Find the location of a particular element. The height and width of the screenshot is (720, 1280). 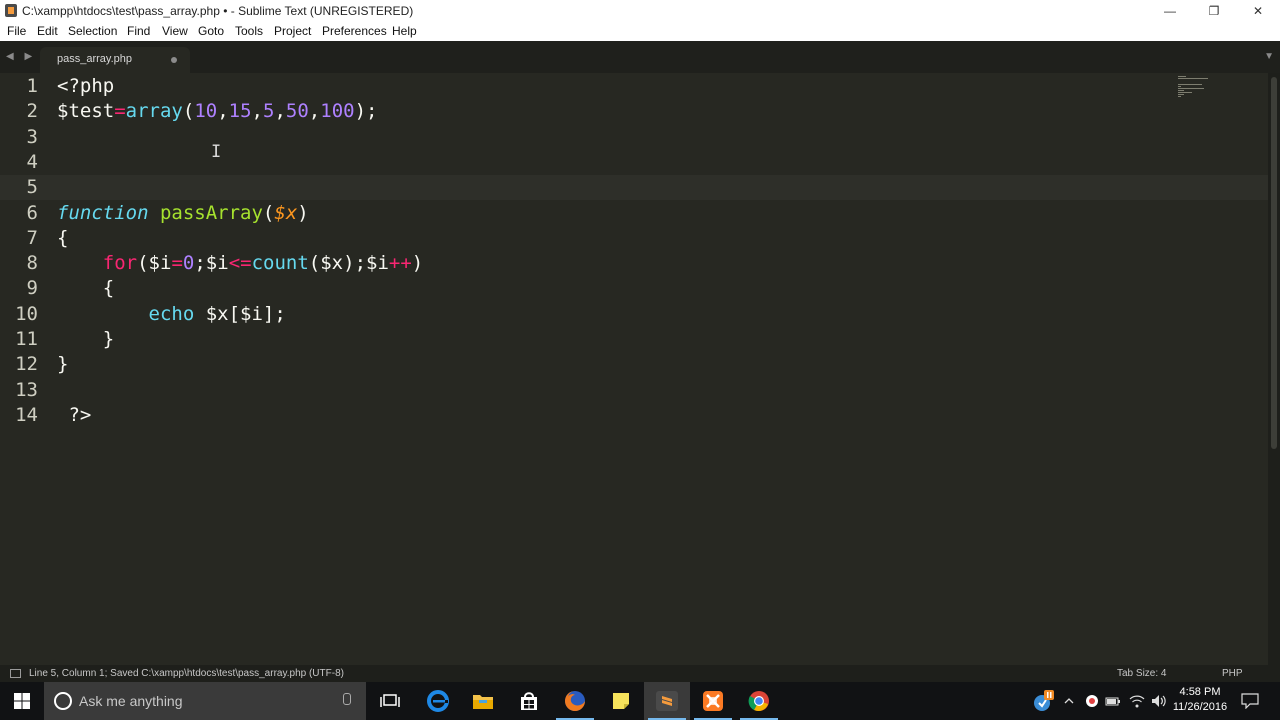

line-number: 1 is located at coordinates (32, 86).